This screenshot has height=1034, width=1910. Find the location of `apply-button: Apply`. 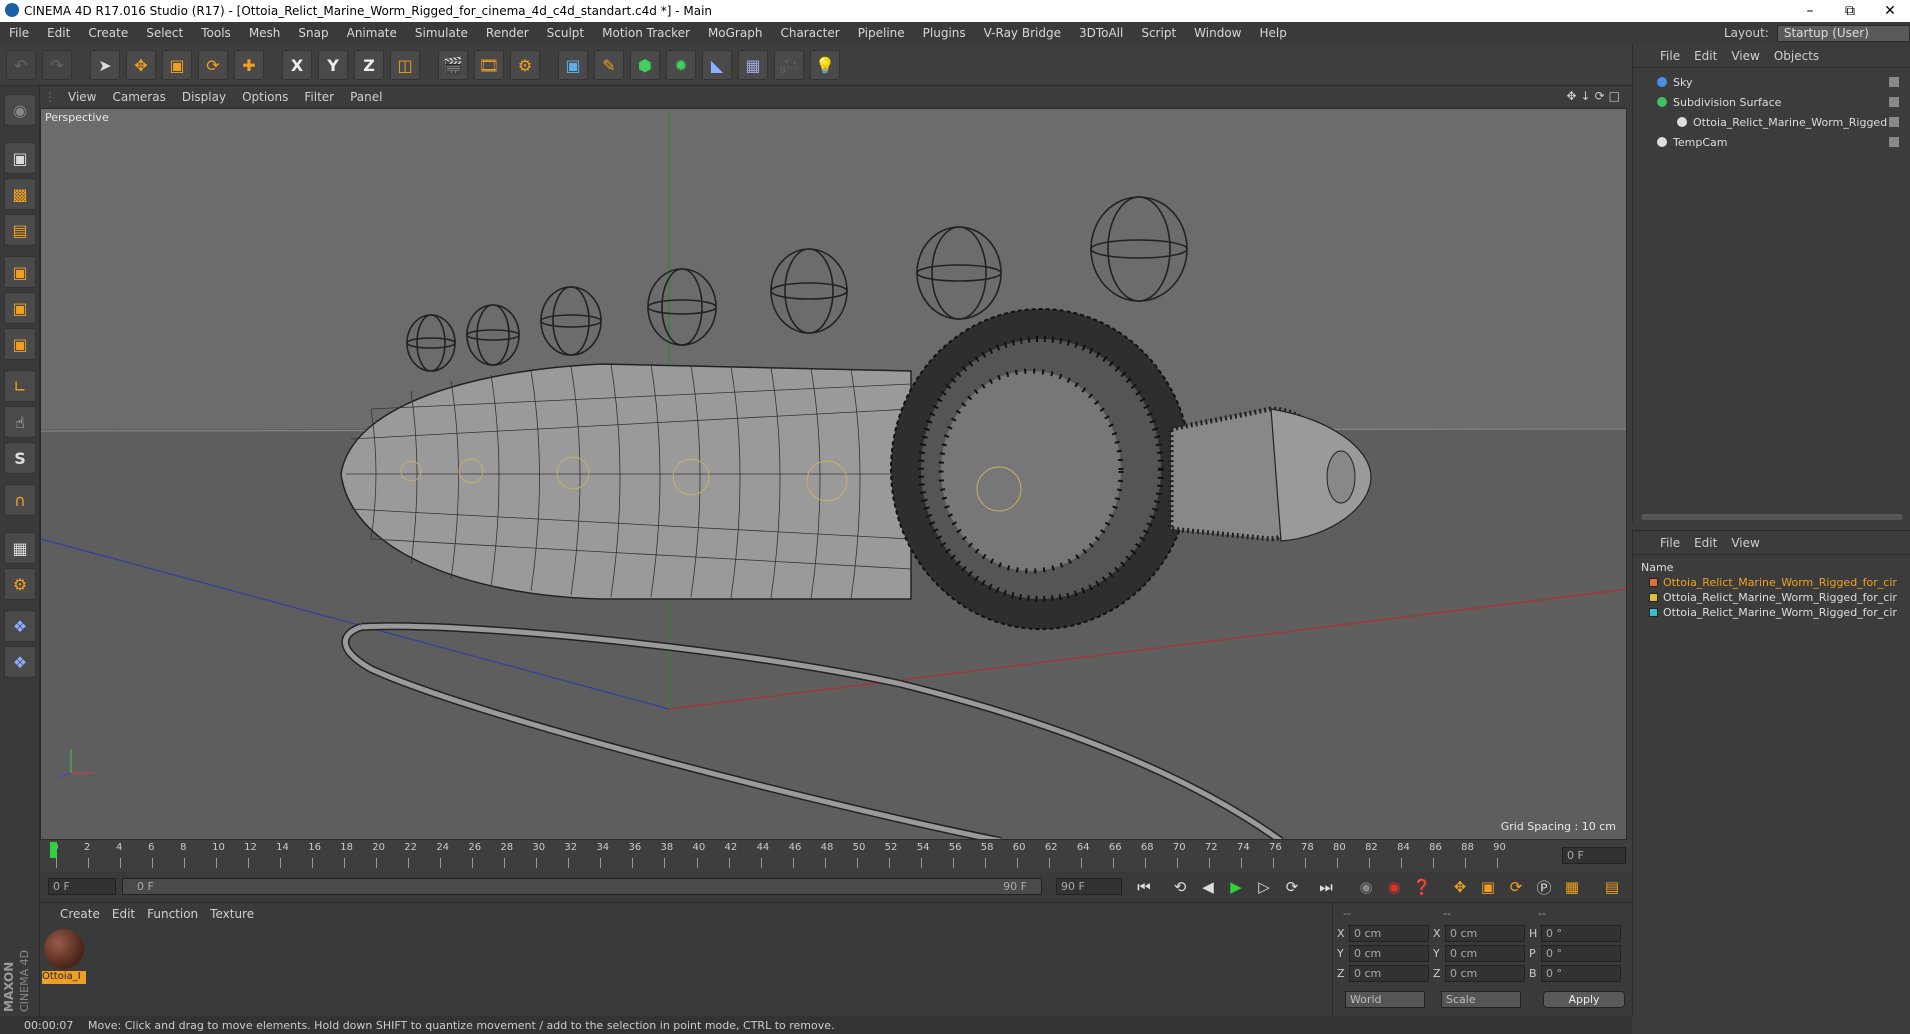

apply-button: Apply is located at coordinates (1584, 999).